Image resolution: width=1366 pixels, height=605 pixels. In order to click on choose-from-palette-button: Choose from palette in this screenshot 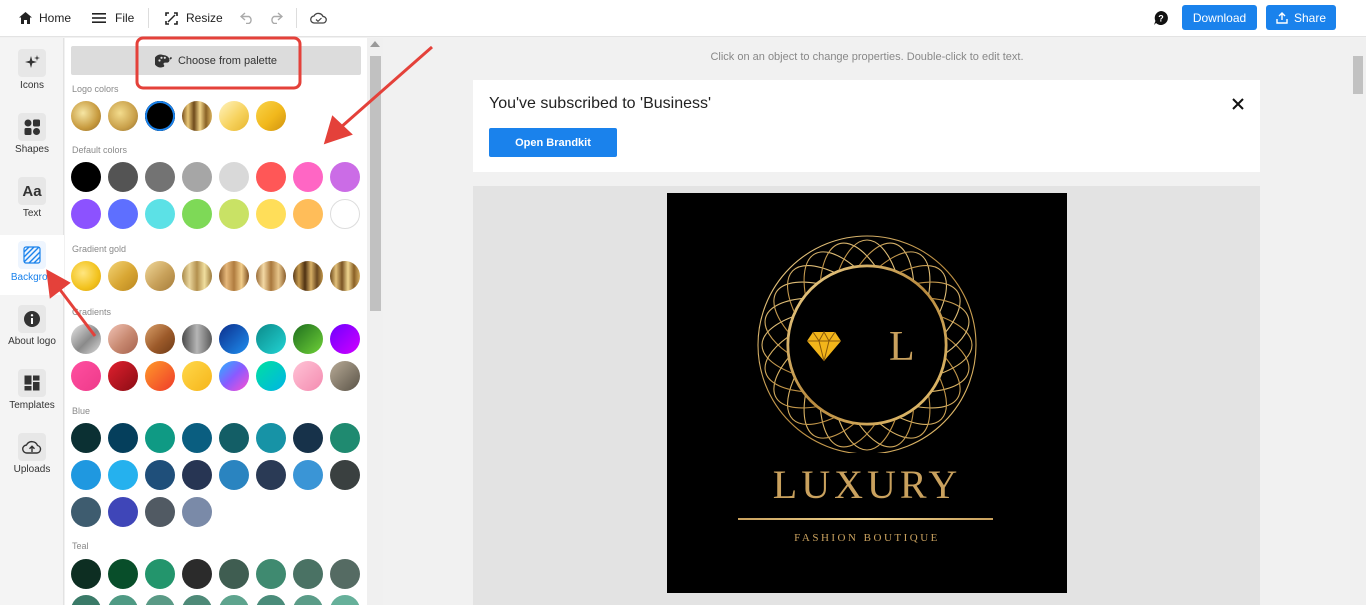, I will do `click(216, 60)`.